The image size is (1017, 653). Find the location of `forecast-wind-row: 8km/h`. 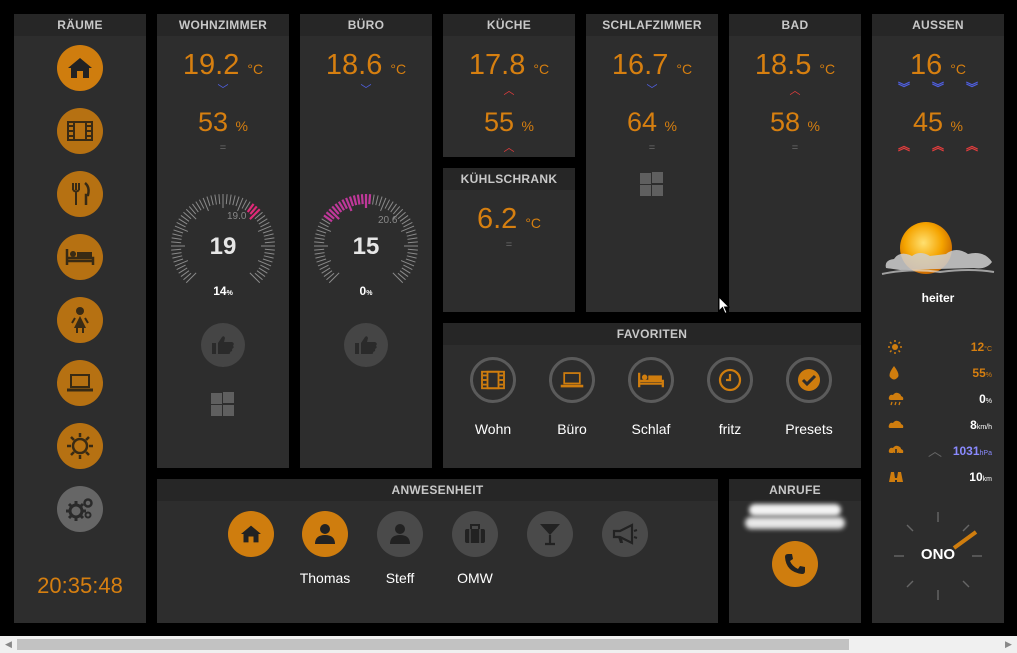

forecast-wind-row: 8km/h is located at coordinates (940, 425).